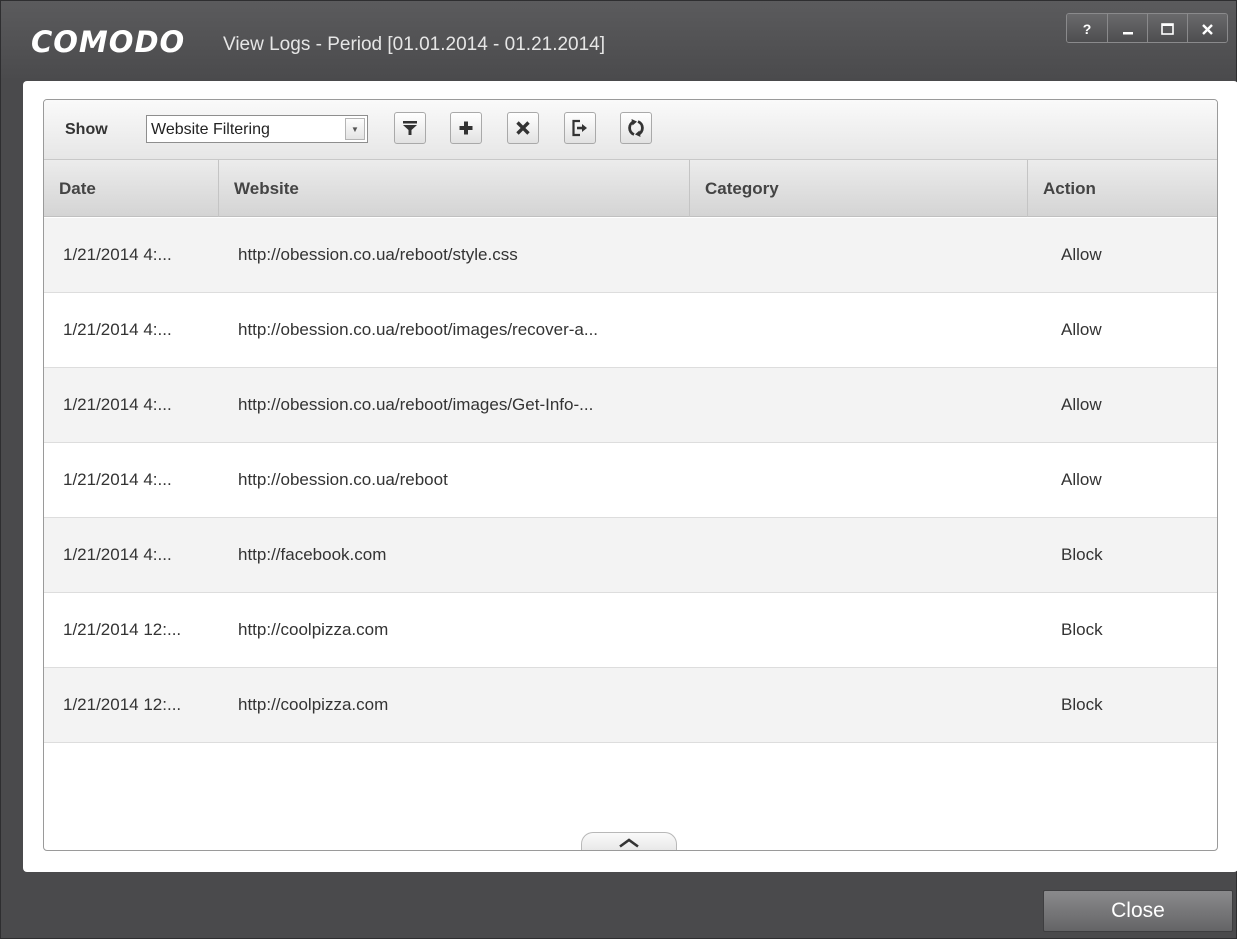 Image resolution: width=1237 pixels, height=939 pixels. I want to click on collapse-panel-button, so click(629, 841).